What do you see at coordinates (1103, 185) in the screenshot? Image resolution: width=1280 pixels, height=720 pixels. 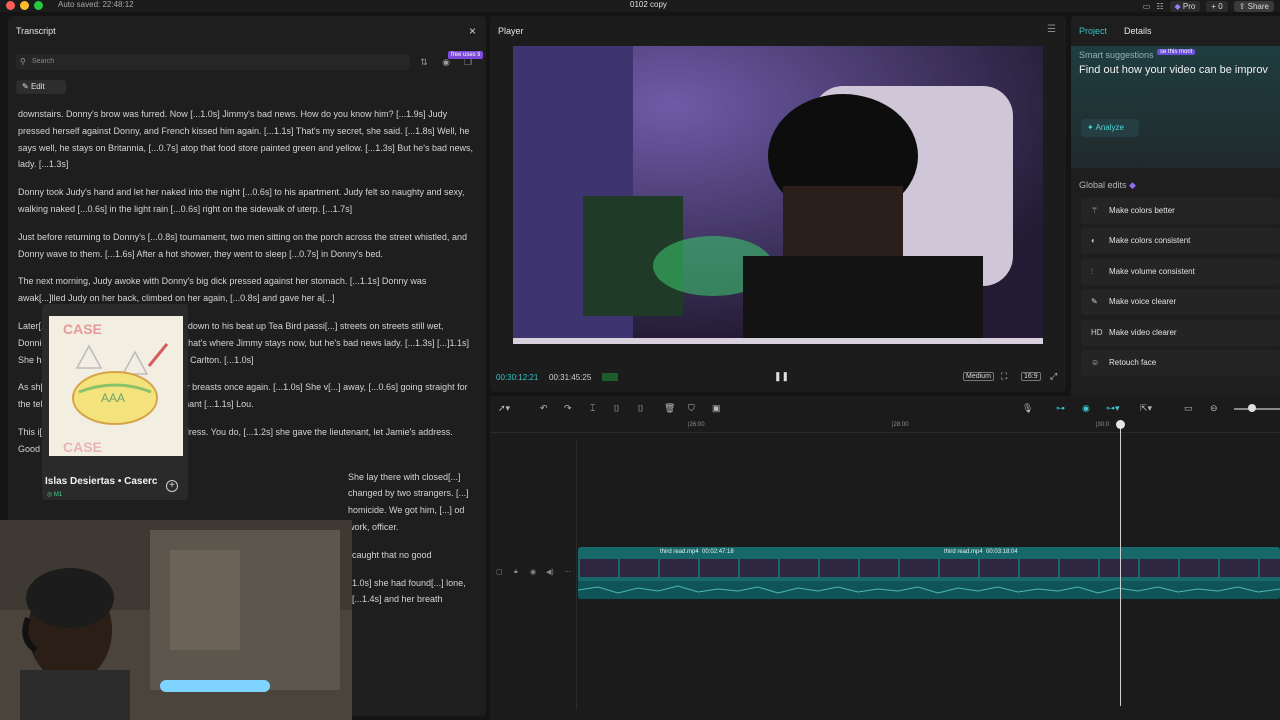 I see `global-edits-text: Global edits` at bounding box center [1103, 185].